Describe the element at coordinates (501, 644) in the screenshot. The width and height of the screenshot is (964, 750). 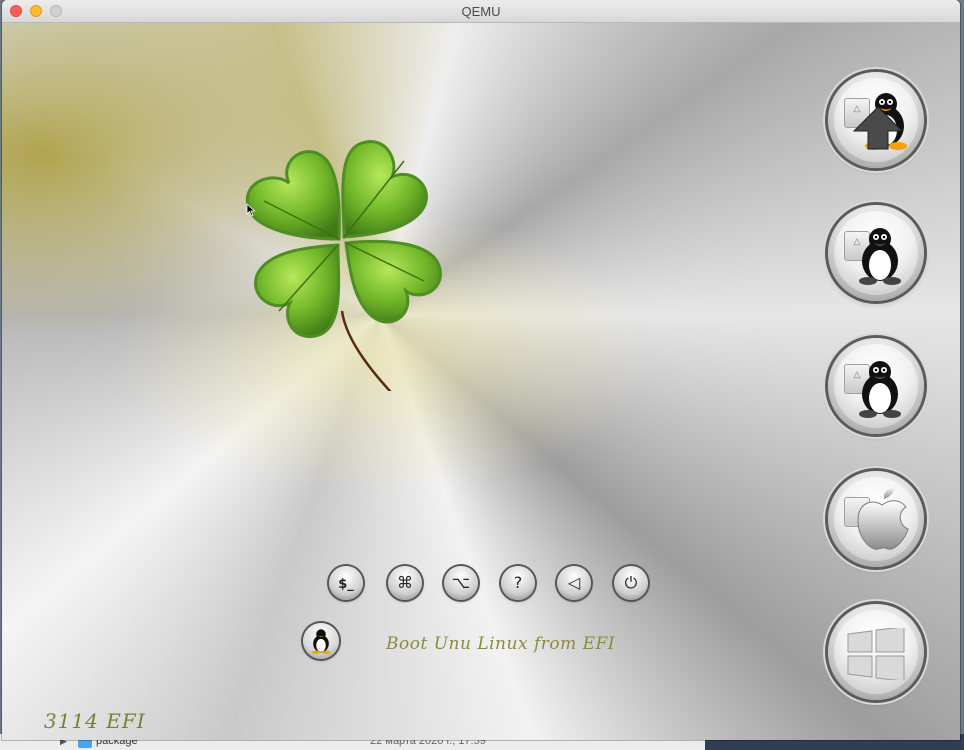
I see `selected-entry-label: Boot Unu Linux from EFI` at that location.